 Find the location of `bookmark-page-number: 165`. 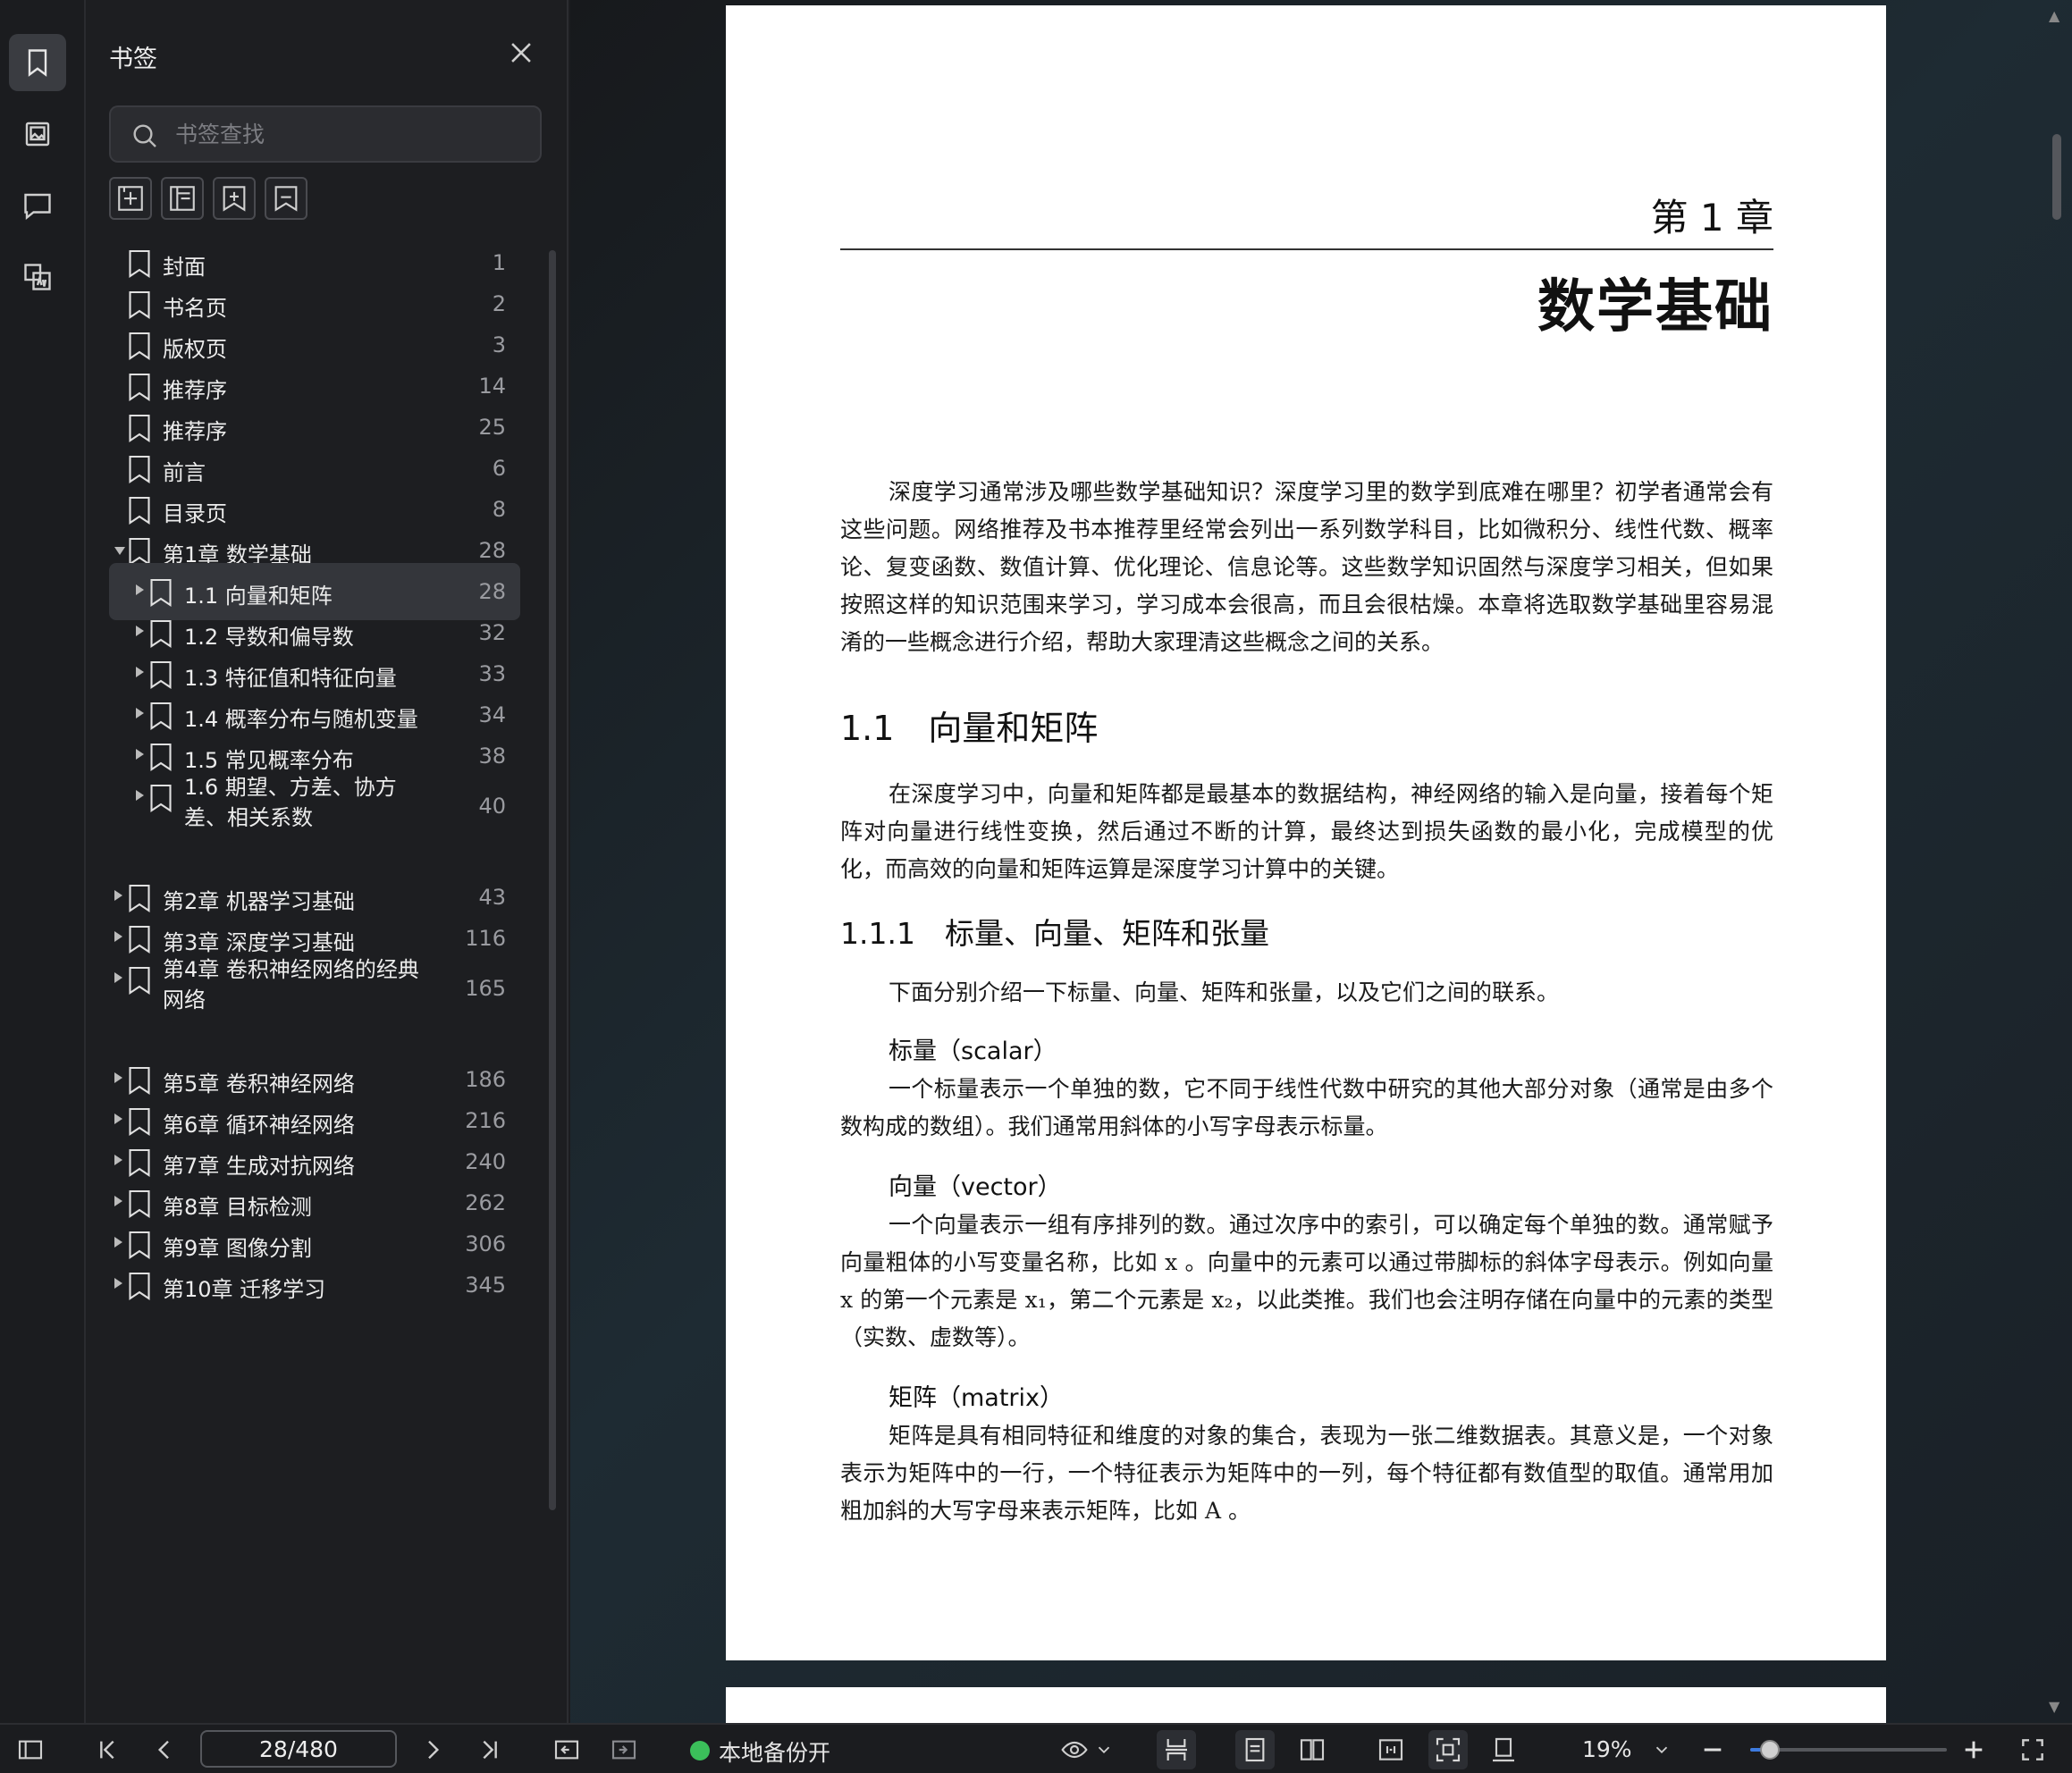

bookmark-page-number: 165 is located at coordinates (485, 989).